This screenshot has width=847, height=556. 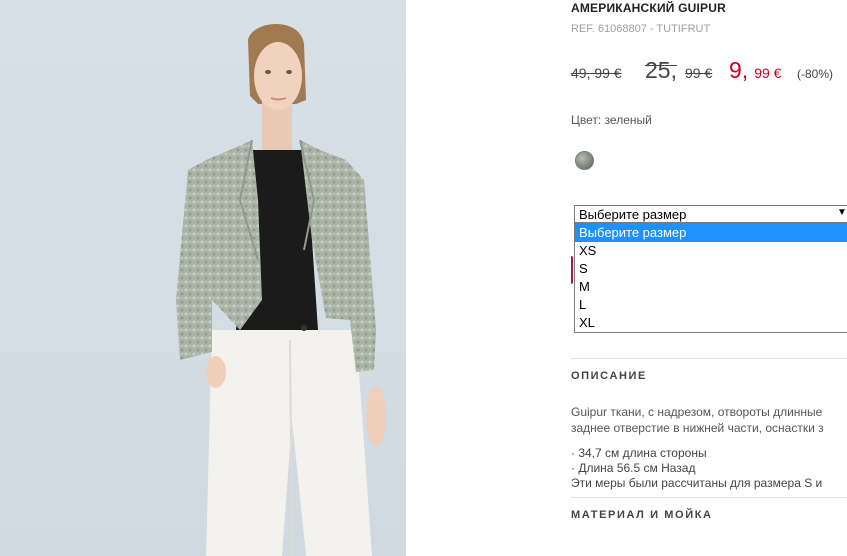 What do you see at coordinates (711, 287) in the screenshot?
I see `size-option-m: M` at bounding box center [711, 287].